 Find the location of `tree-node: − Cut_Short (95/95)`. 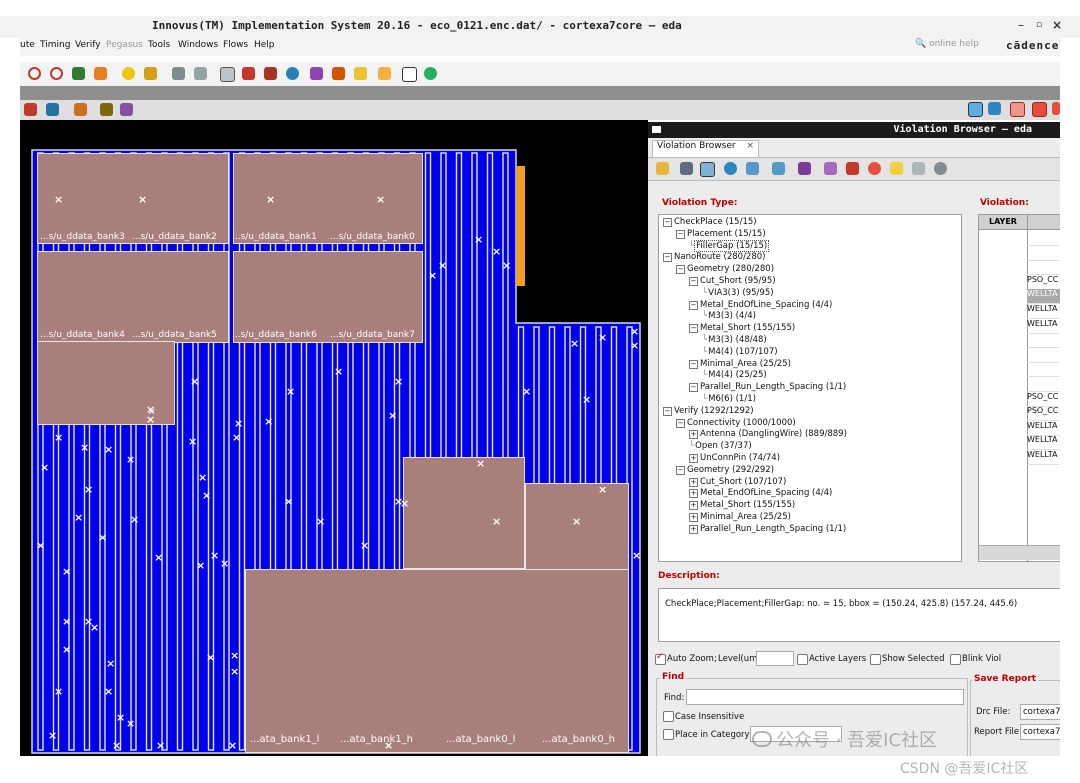

tree-node: − Cut_Short (95/95) is located at coordinates (732, 281).